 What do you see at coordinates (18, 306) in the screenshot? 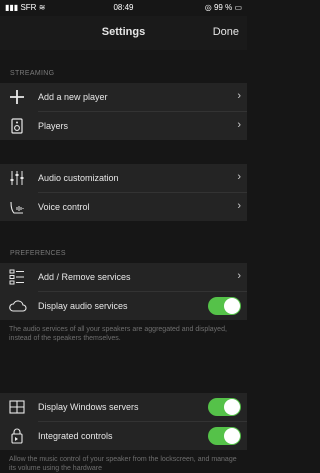
I see `cloud-icon` at bounding box center [18, 306].